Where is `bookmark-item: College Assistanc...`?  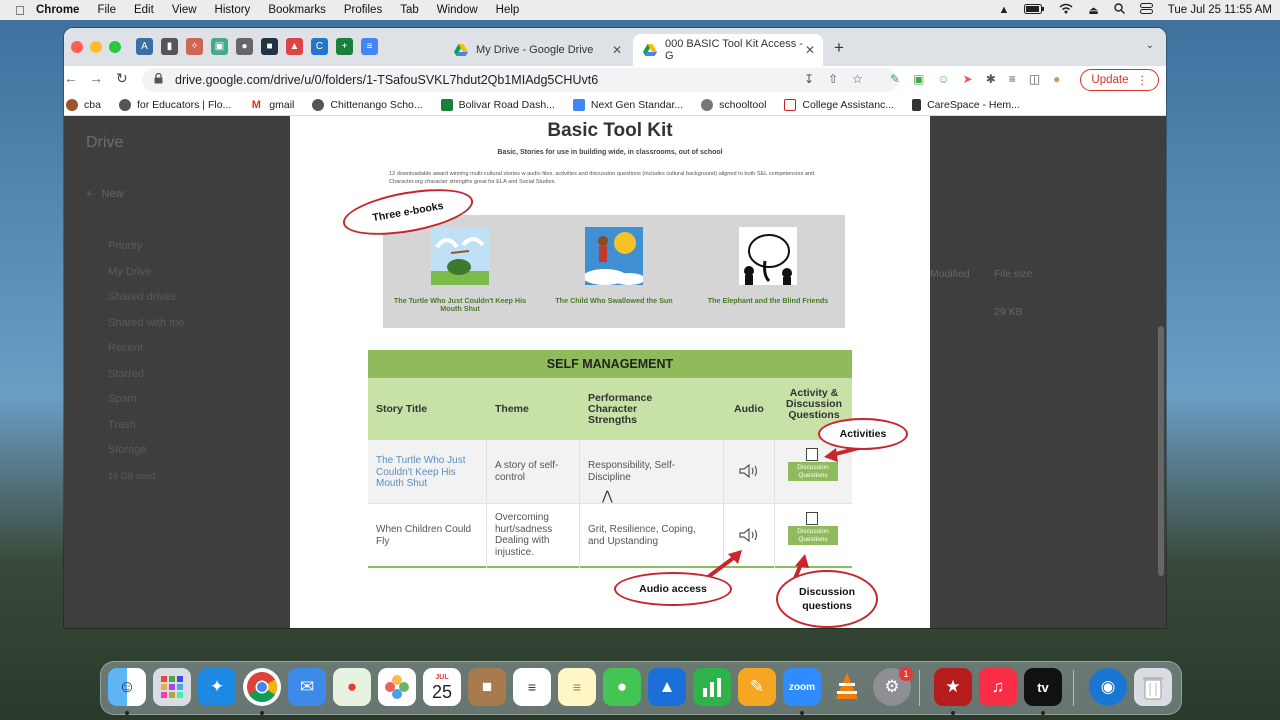
bookmark-item: College Assistanc... is located at coordinates (839, 104).